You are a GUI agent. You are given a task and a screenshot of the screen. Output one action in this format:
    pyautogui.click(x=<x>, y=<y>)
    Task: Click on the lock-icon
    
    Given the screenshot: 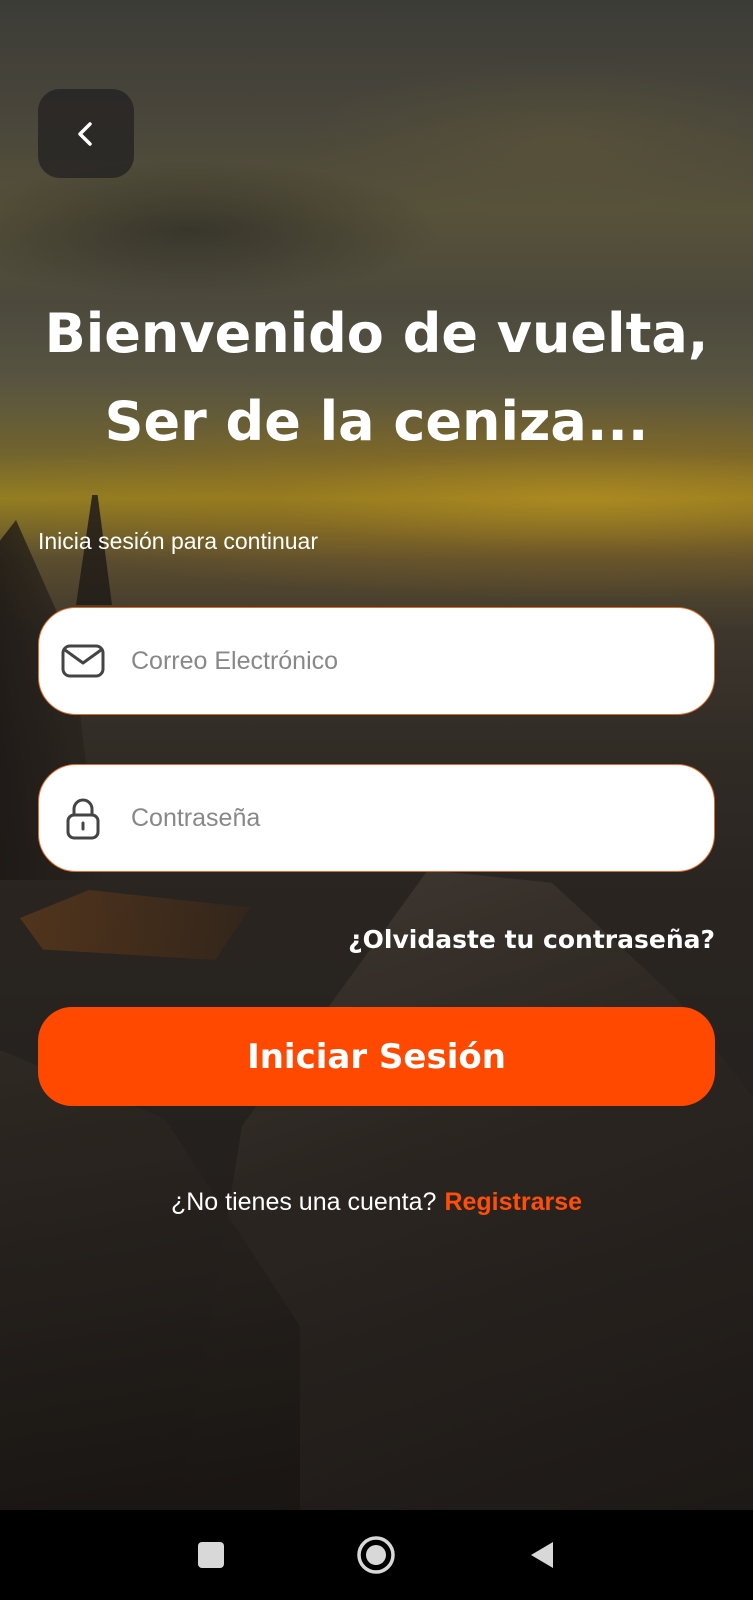 What is the action you would take?
    pyautogui.click(x=83, y=818)
    